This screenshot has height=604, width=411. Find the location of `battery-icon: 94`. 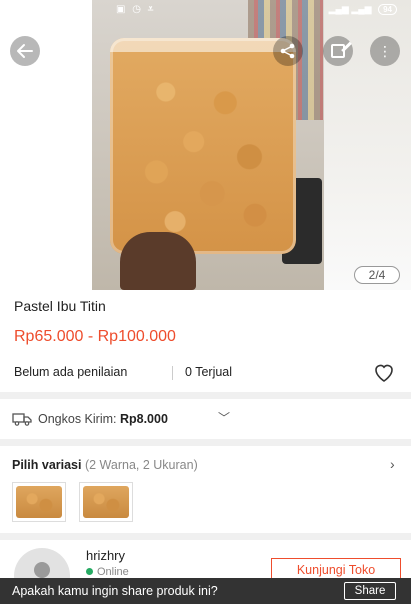

battery-icon: 94 is located at coordinates (387, 9).